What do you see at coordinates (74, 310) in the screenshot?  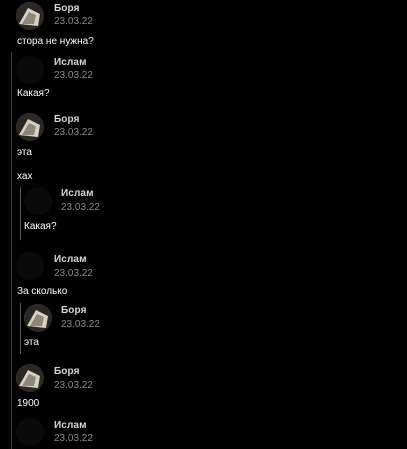 I see `quoted-author-name: Боря` at bounding box center [74, 310].